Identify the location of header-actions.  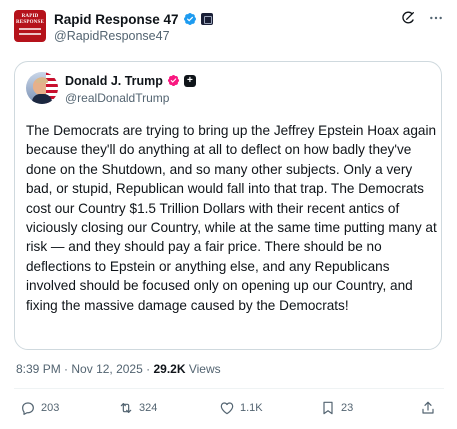
(422, 18).